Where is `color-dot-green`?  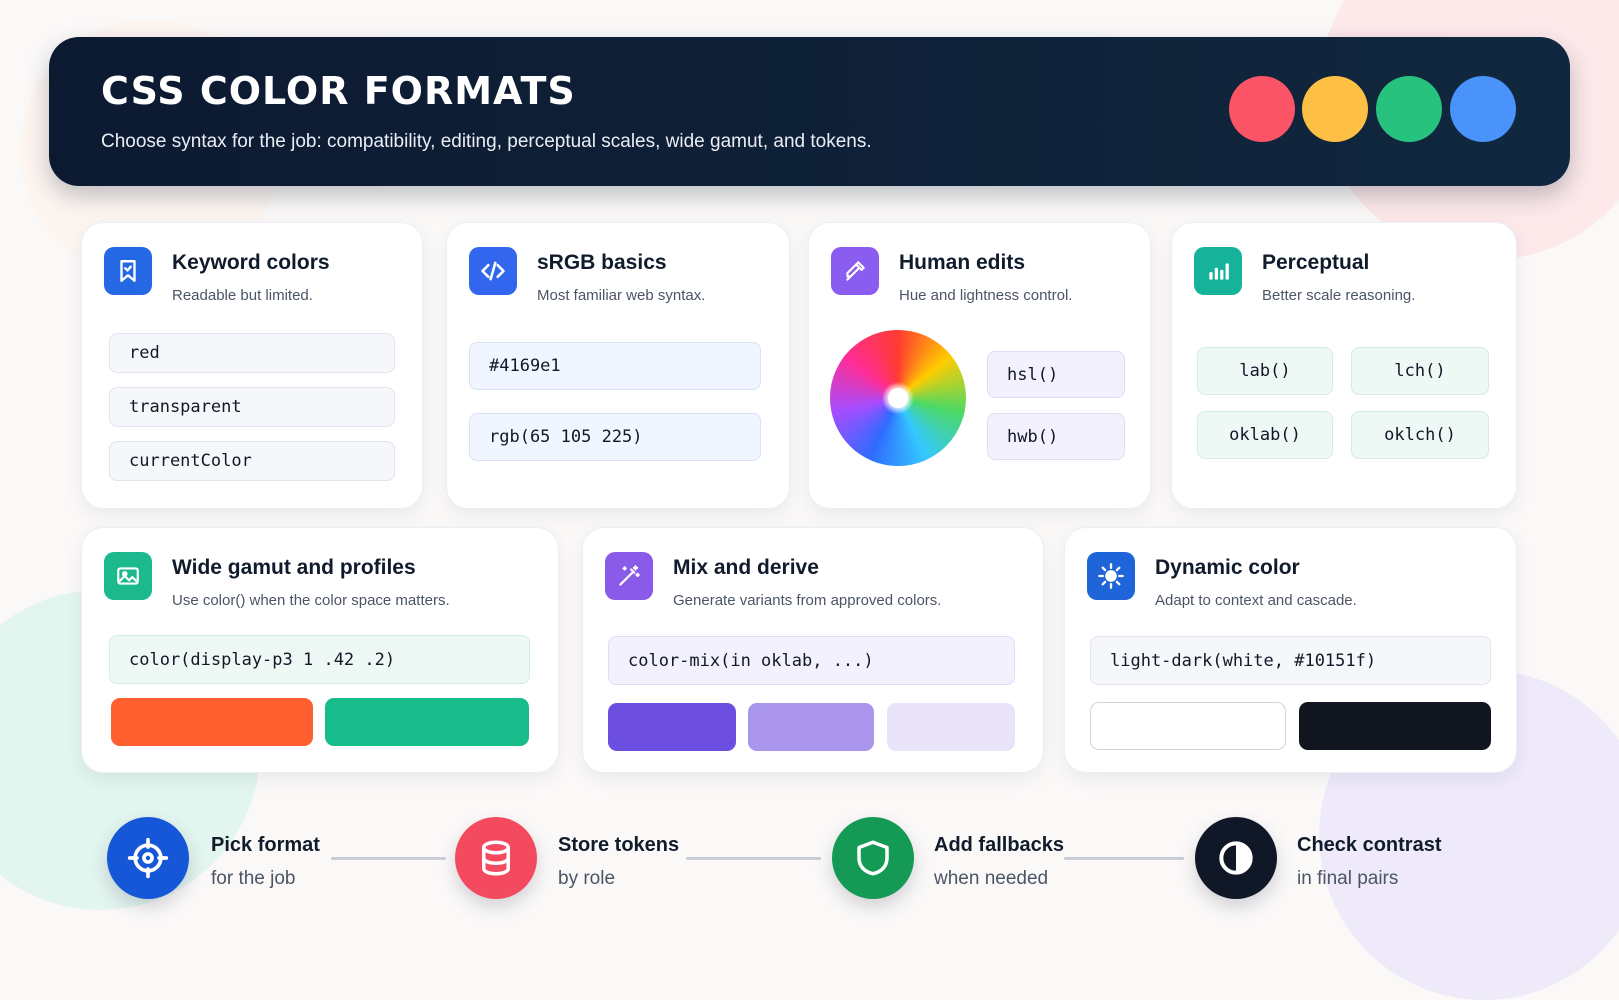 color-dot-green is located at coordinates (1409, 109).